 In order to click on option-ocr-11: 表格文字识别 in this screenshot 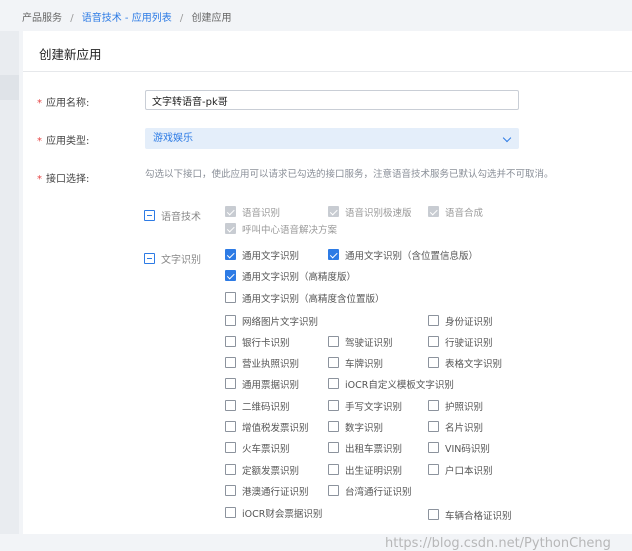, I will do `click(465, 363)`.